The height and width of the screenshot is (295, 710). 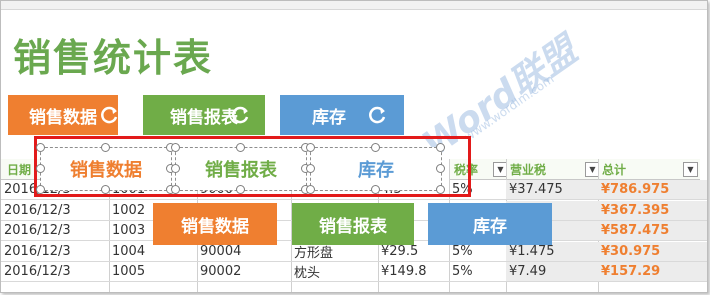 I want to click on sheet-title: 销售统计表, so click(x=113, y=58).